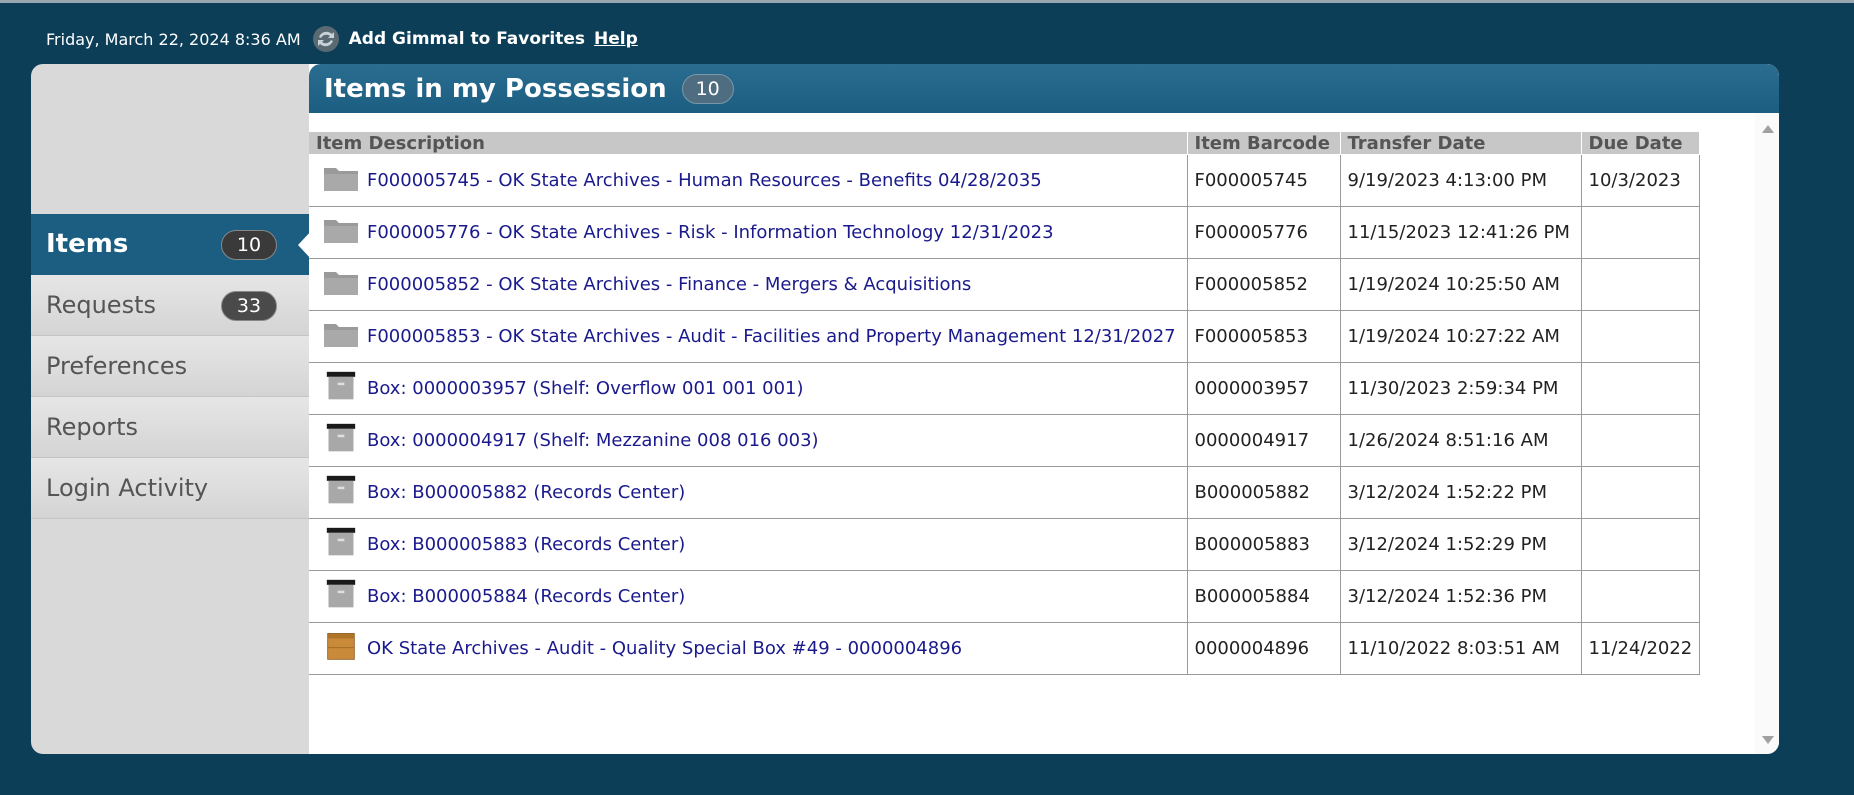 The height and width of the screenshot is (795, 1854). What do you see at coordinates (1460, 388) in the screenshot?
I see `transfer-date-cell: 11/30/2023 2:59:34 PM` at bounding box center [1460, 388].